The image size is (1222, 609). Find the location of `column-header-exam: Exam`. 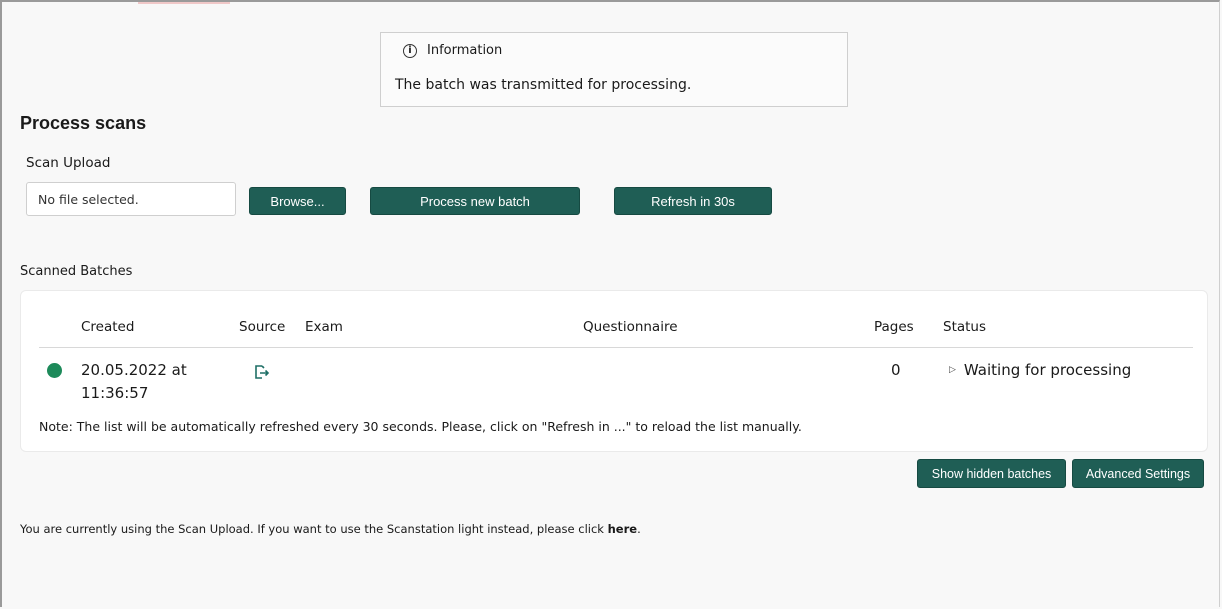

column-header-exam: Exam is located at coordinates (324, 327).